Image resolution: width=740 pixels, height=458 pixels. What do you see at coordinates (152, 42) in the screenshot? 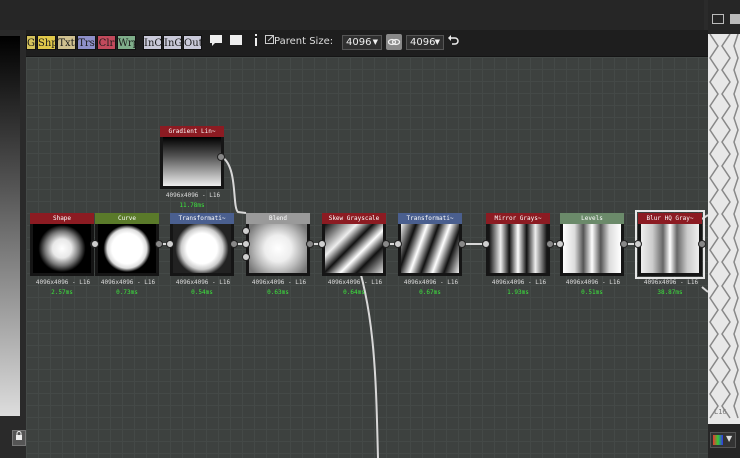
I see `filter-input-color-button: InC` at bounding box center [152, 42].